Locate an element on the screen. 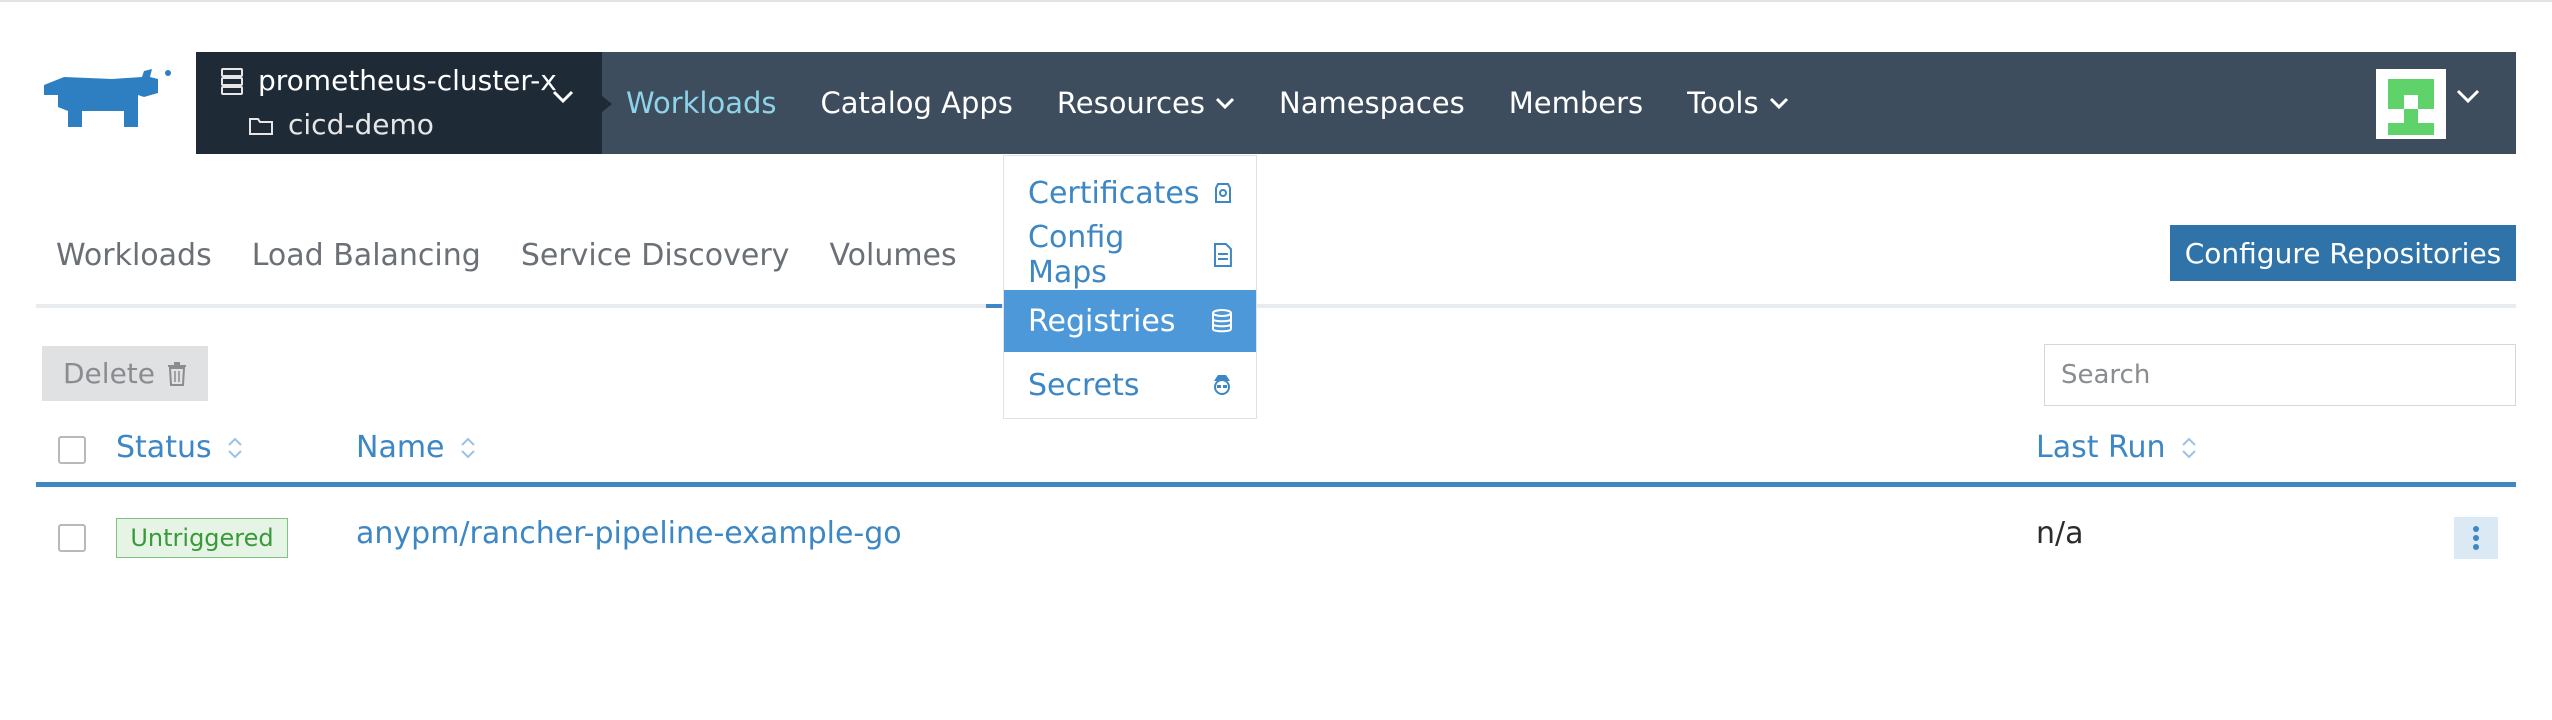 The width and height of the screenshot is (2552, 720). column-label: Last Run is located at coordinates (2101, 447).